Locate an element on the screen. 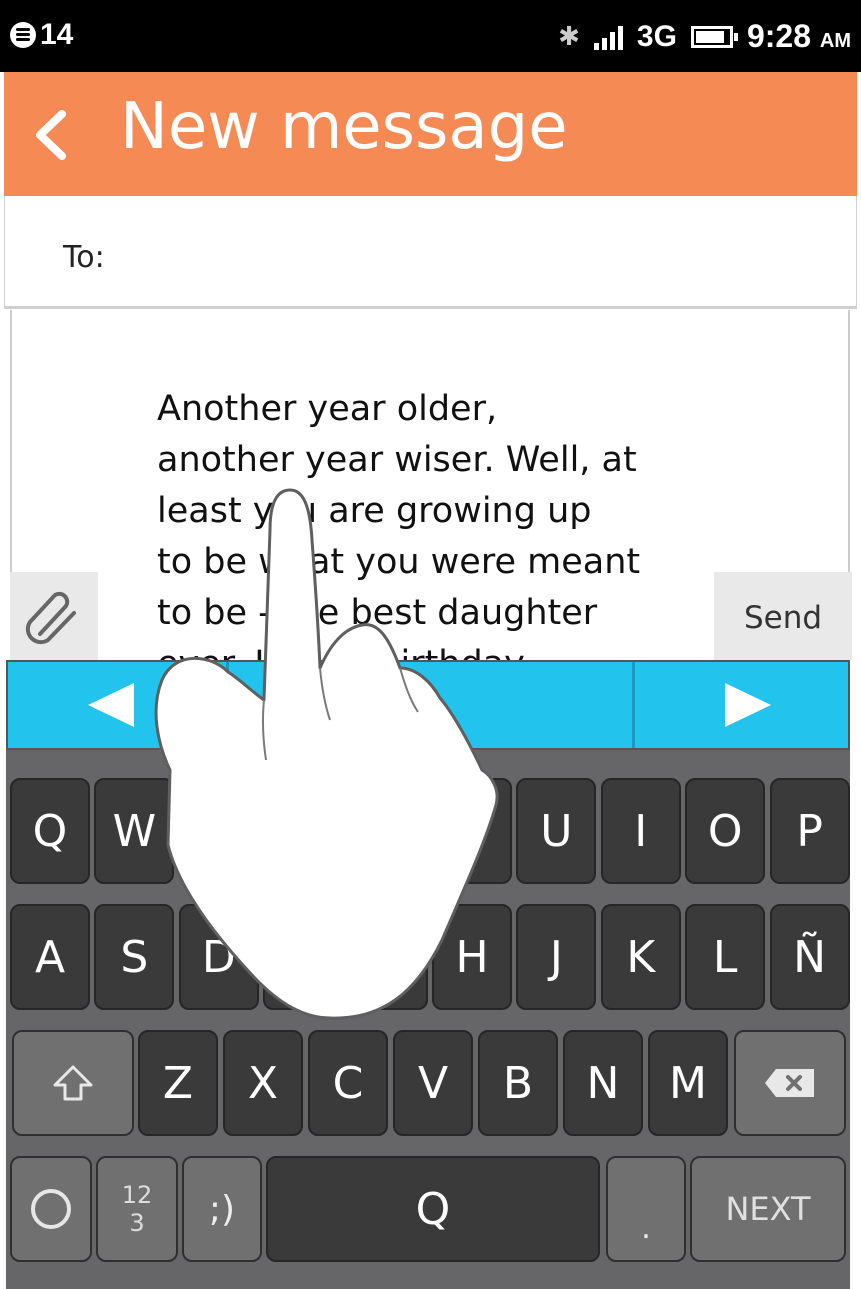  battery-icon is located at coordinates (714, 36).